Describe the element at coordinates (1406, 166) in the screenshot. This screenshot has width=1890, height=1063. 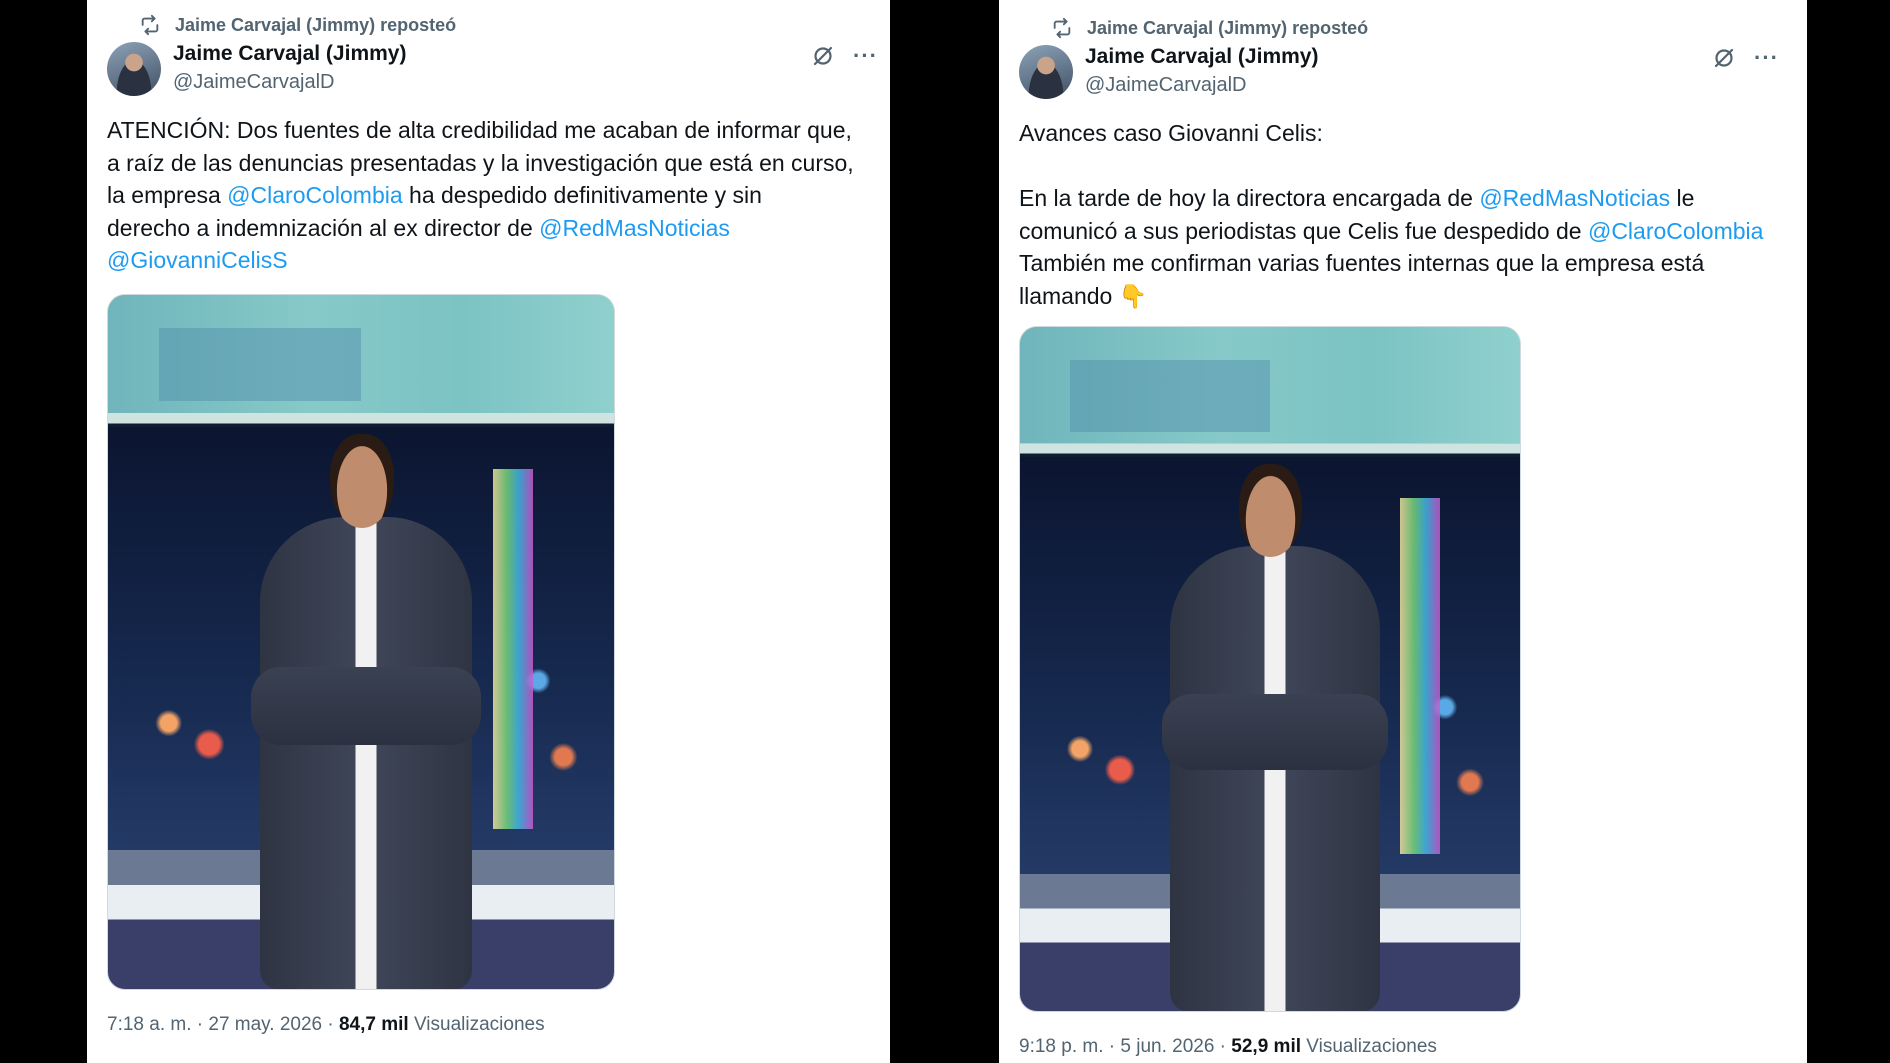
I see `tweet-text-line` at that location.